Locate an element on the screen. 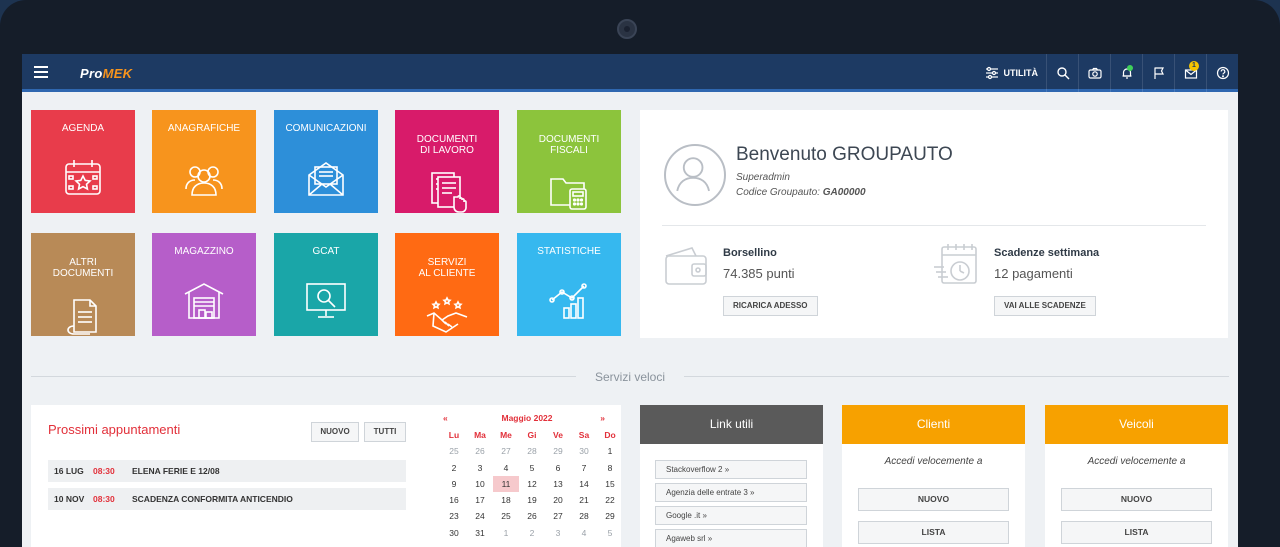  avatar is located at coordinates (695, 175).